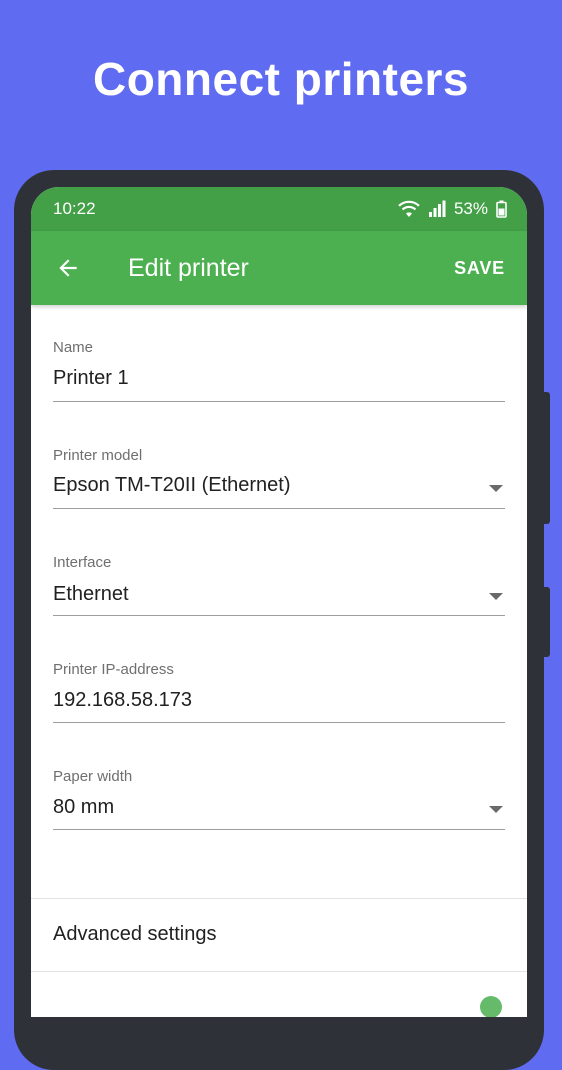  I want to click on status-time: 10:22, so click(74, 208).